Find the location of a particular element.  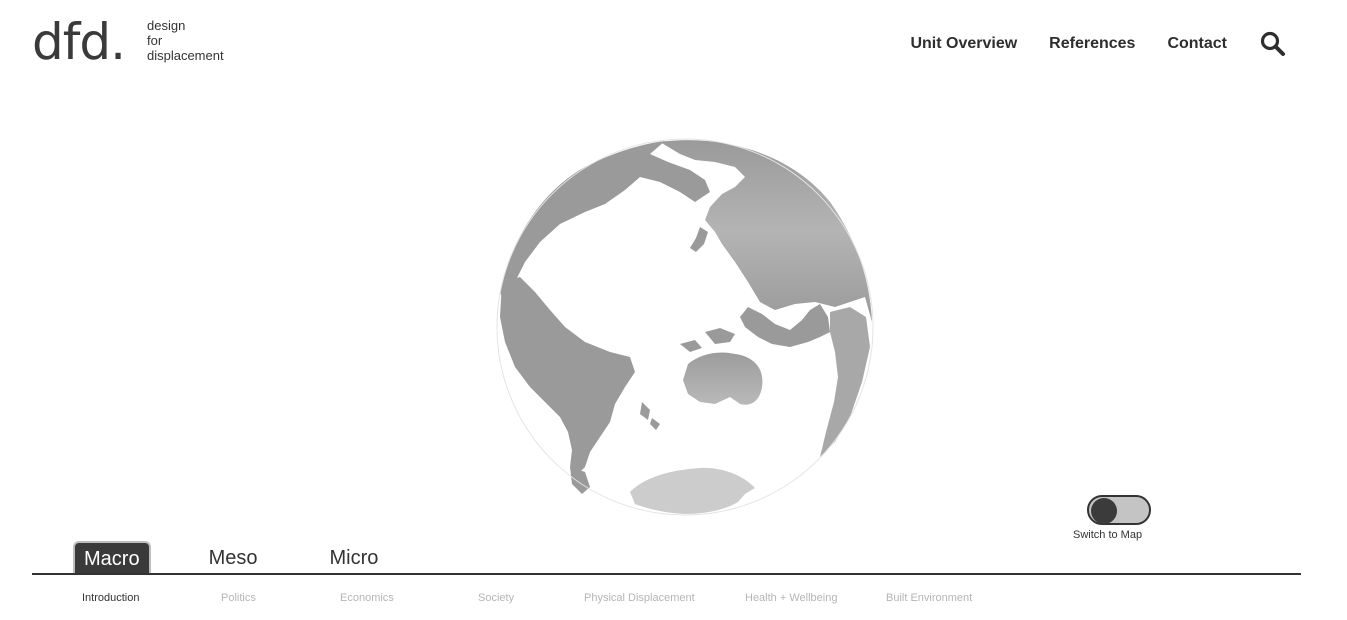

topic-tab-health-wellbeing: Health + Wellbeing is located at coordinates (791, 598).